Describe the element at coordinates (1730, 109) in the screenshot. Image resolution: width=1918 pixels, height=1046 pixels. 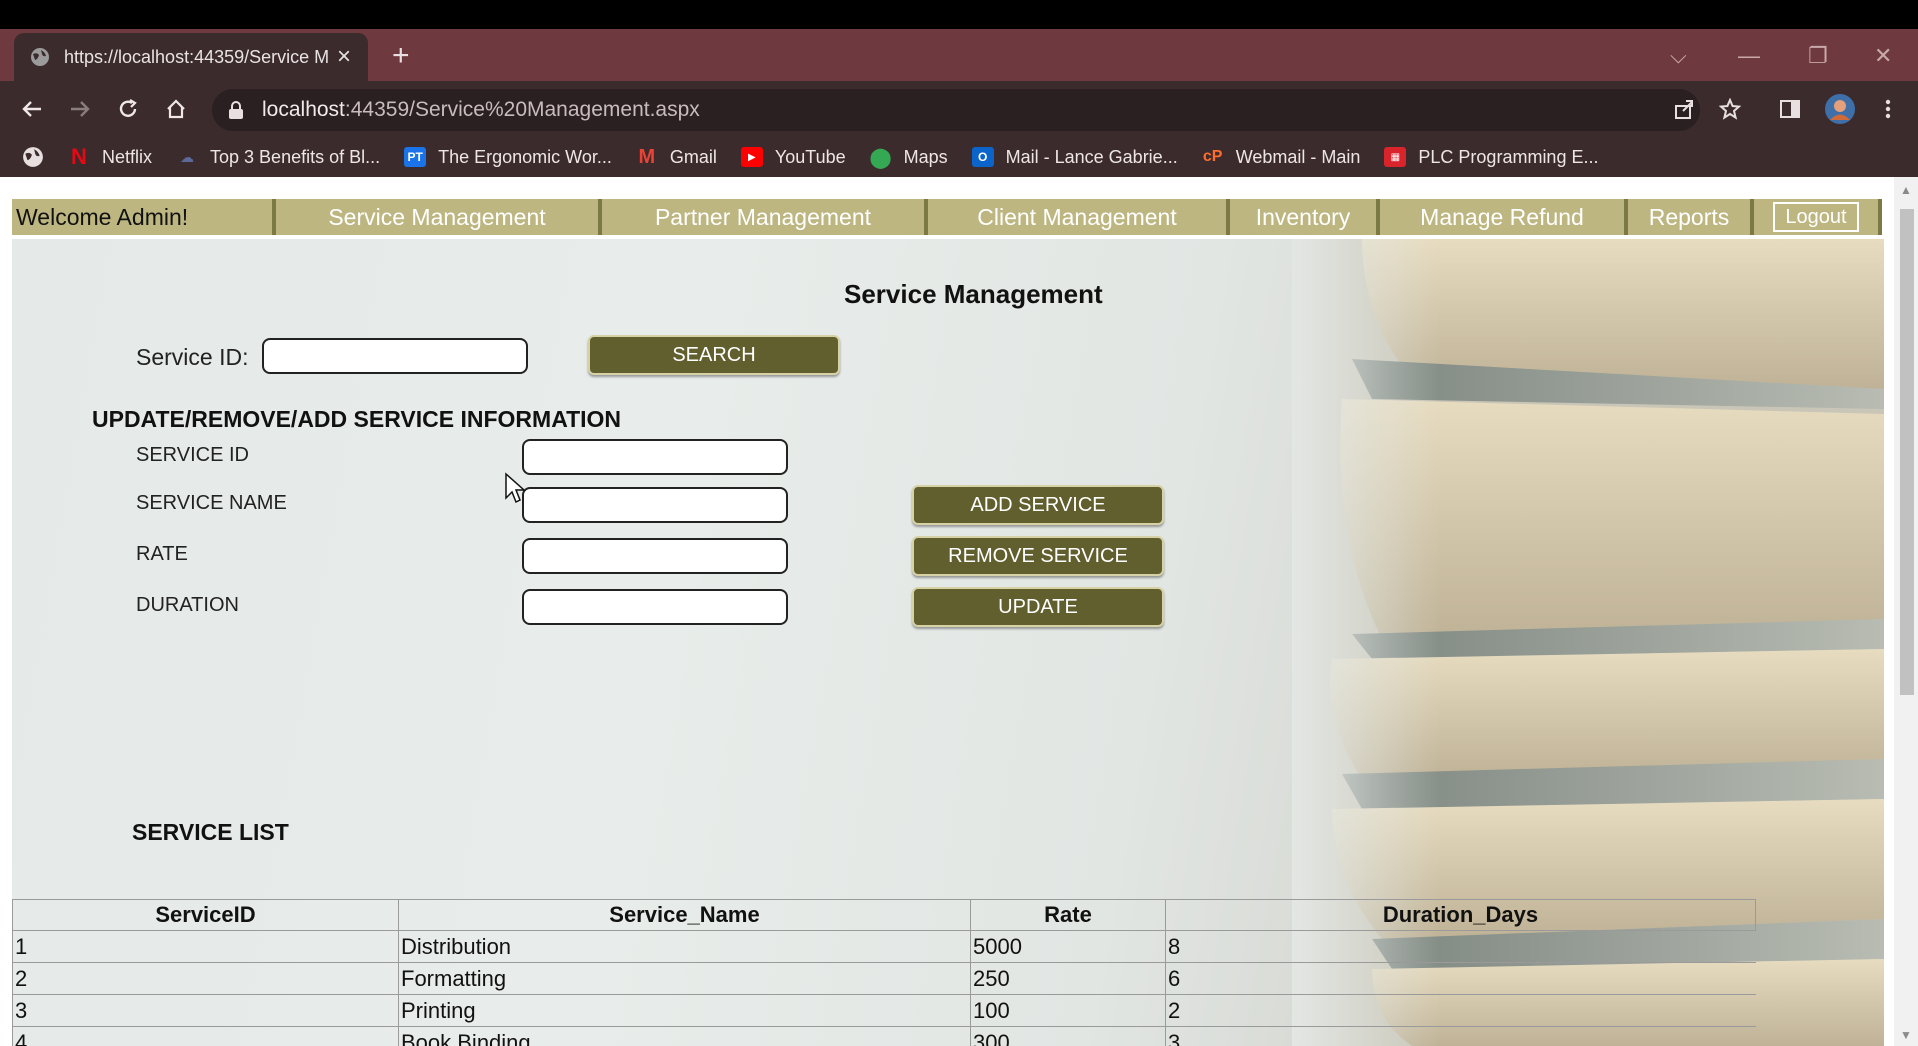
I see `bookmark-star-icon` at that location.